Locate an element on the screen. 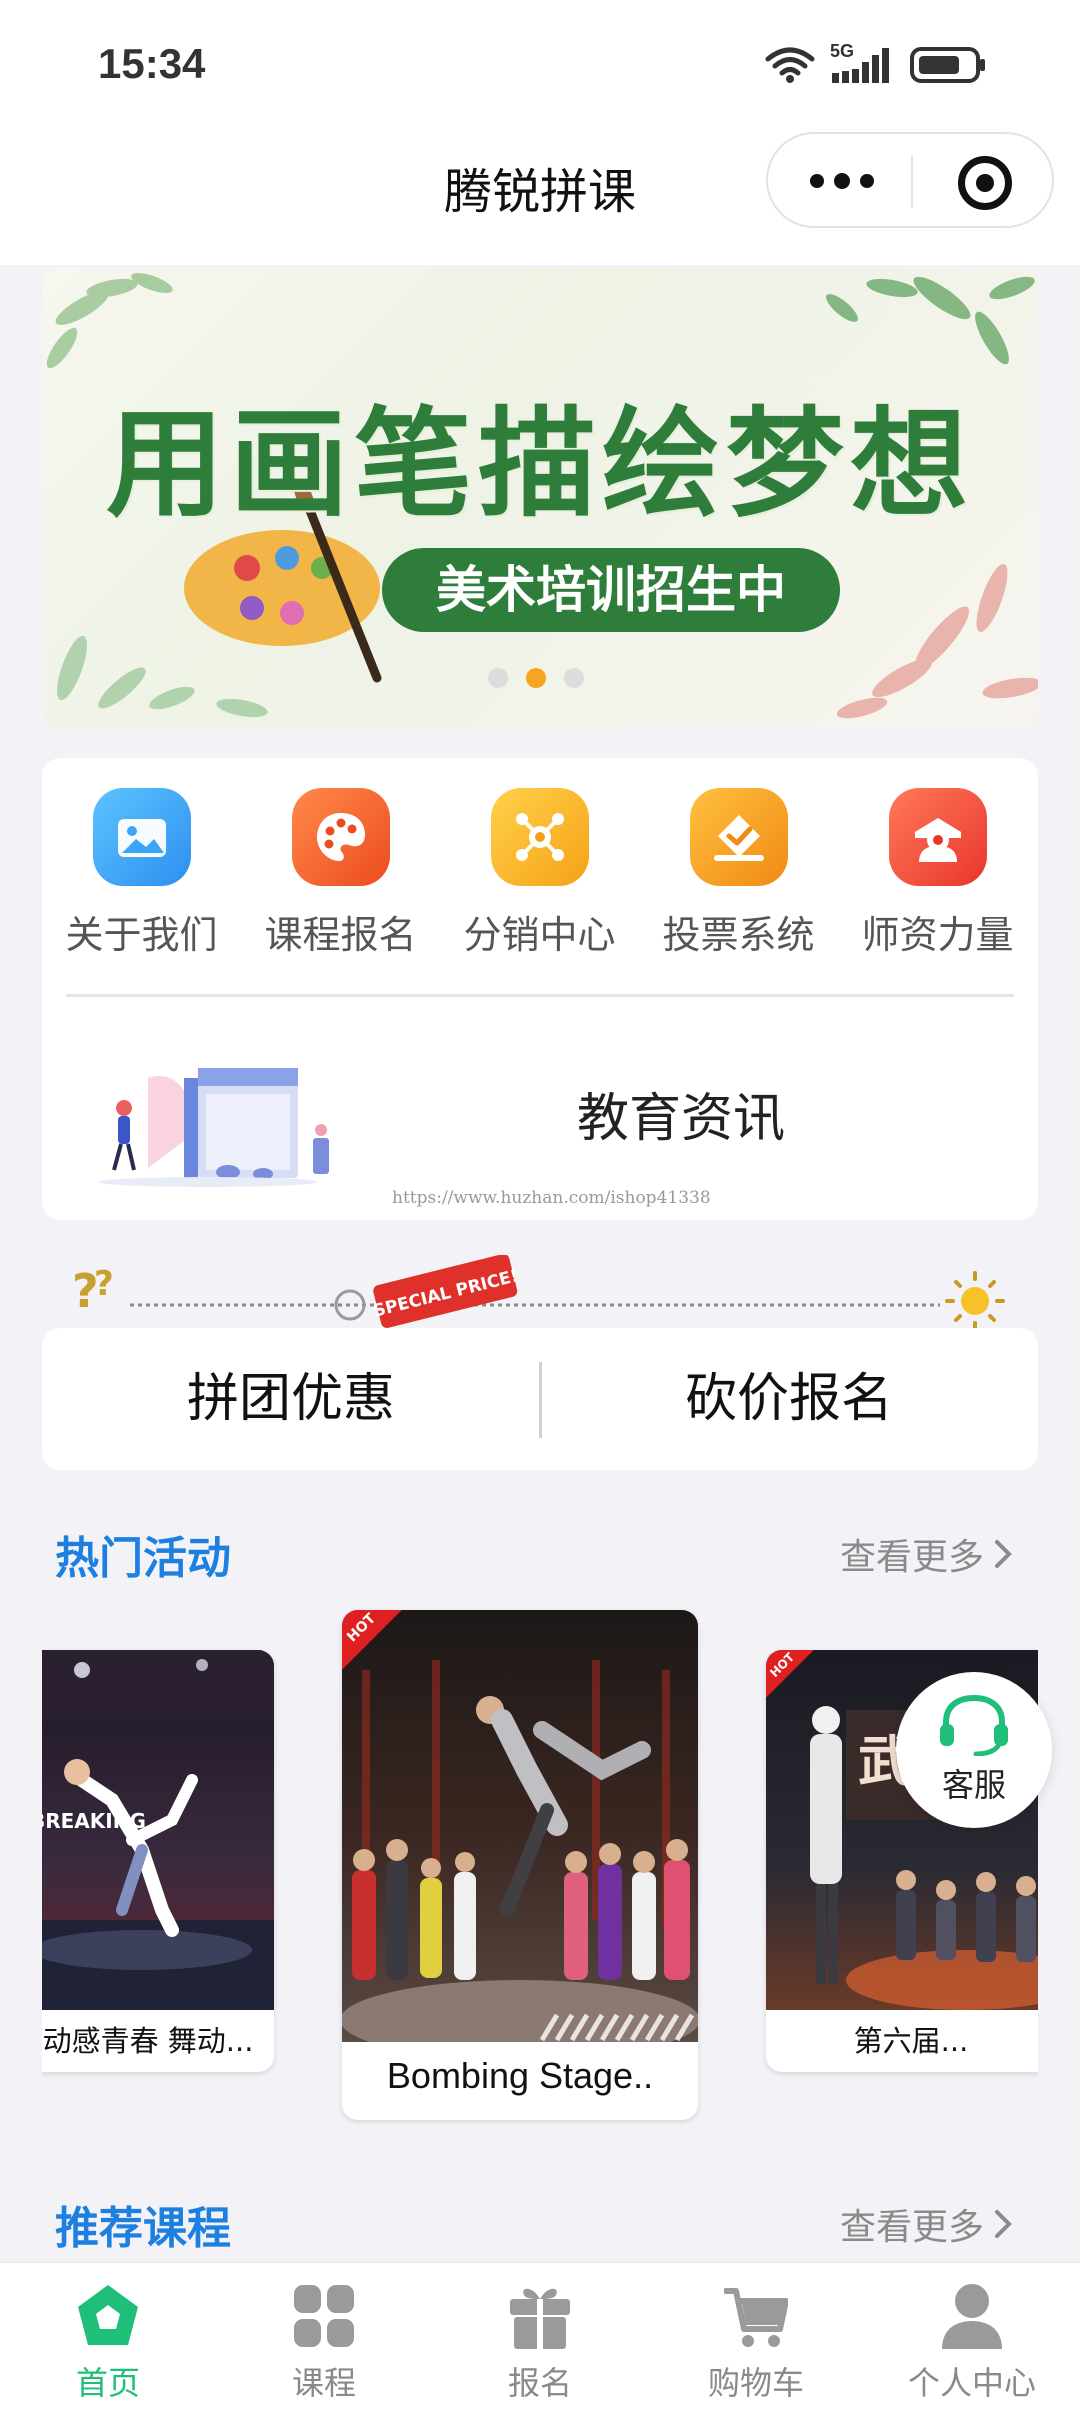 The image size is (1080, 2412). palette-icon is located at coordinates (340, 837).